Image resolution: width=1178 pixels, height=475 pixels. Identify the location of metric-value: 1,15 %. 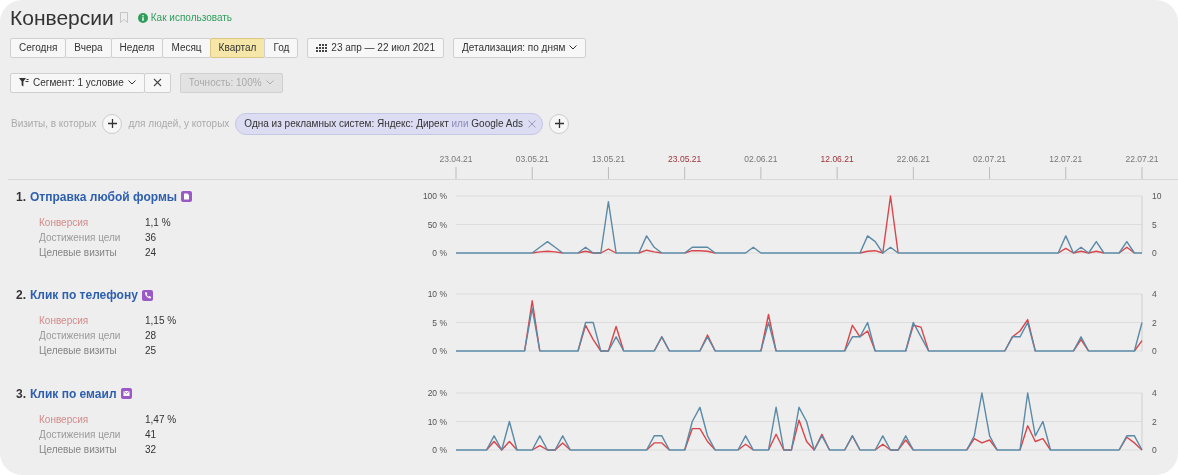
(161, 321).